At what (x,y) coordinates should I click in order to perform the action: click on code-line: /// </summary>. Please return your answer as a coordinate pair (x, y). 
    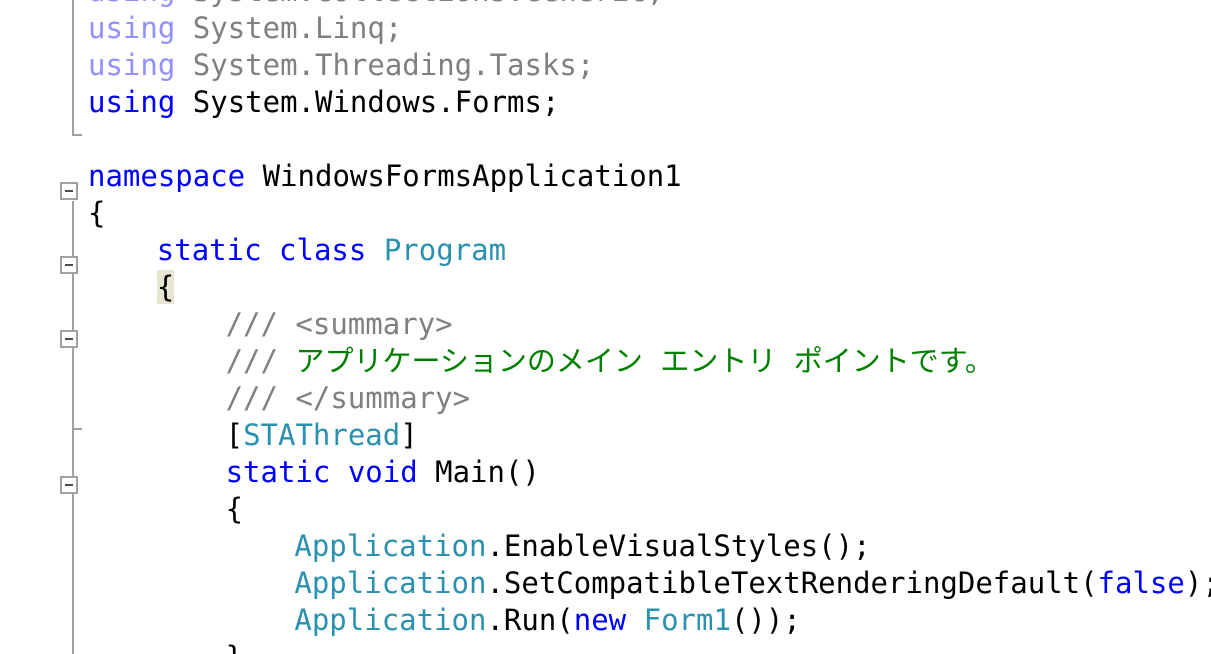
    Looking at the image, I should click on (348, 398).